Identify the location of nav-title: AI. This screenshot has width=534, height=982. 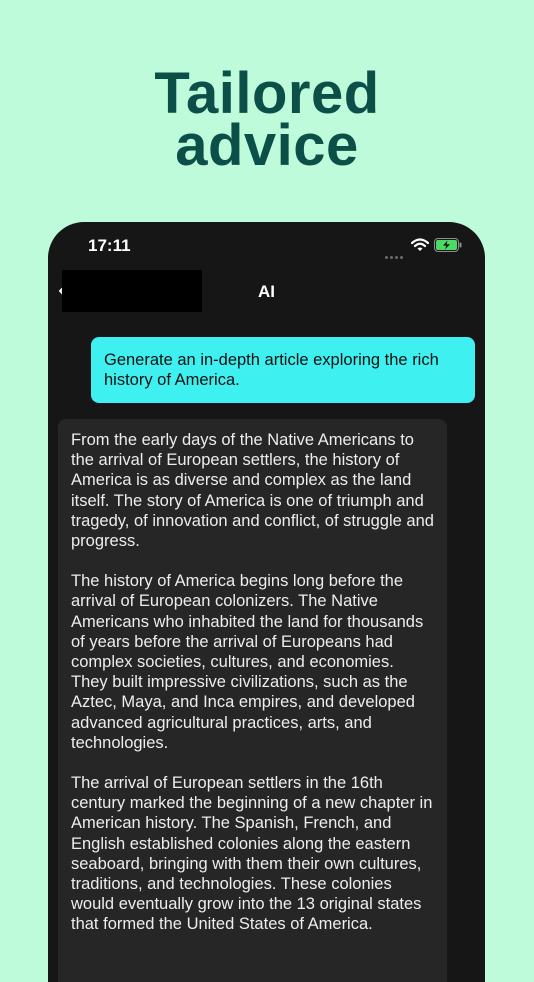
(266, 291).